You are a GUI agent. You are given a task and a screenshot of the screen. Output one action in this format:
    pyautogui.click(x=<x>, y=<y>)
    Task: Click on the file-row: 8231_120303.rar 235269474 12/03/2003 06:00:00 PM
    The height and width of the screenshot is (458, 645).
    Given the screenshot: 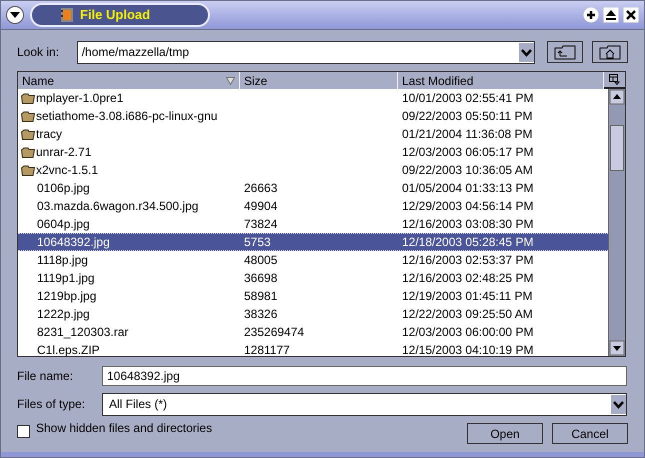 What is the action you would take?
    pyautogui.click(x=313, y=332)
    